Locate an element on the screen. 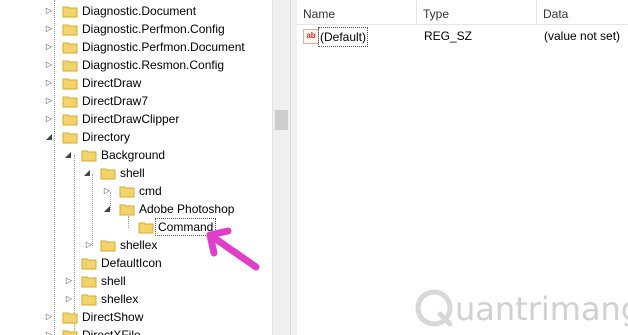 This screenshot has height=335, width=628. tree-scrollbar is located at coordinates (281, 167).